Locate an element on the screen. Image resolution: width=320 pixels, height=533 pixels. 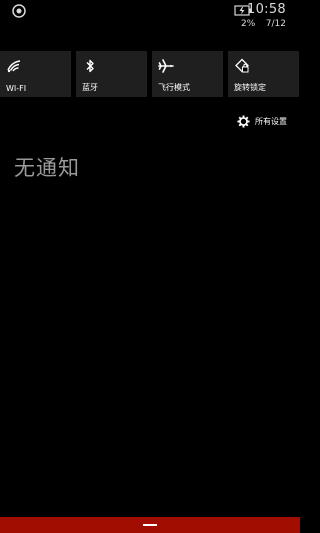
rotation-lock-icon is located at coordinates (242, 65).